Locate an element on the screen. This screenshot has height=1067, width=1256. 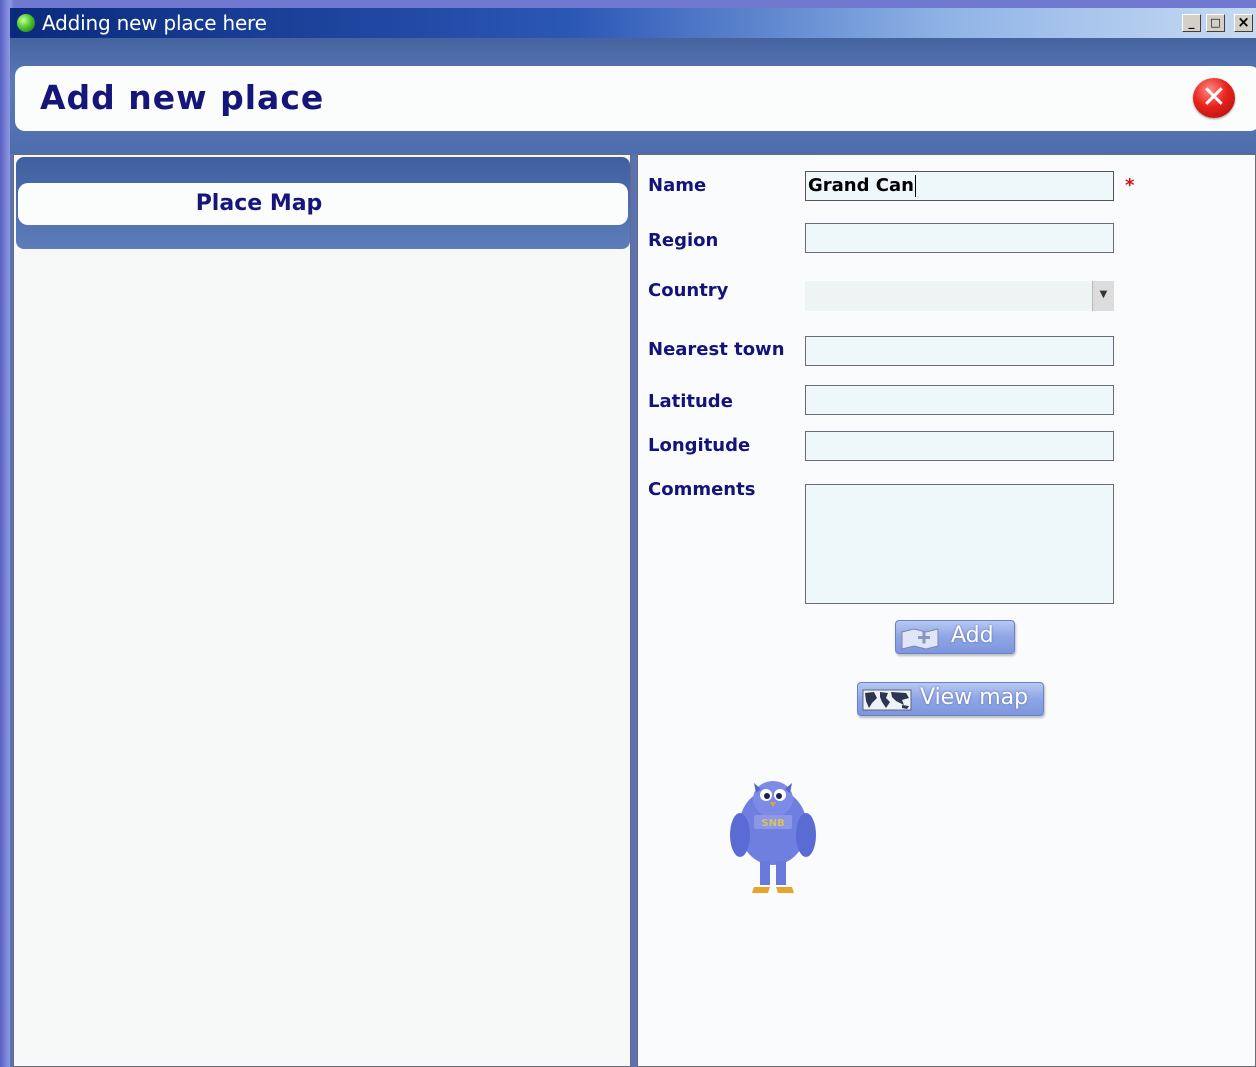
add-button: Add is located at coordinates (955, 637).